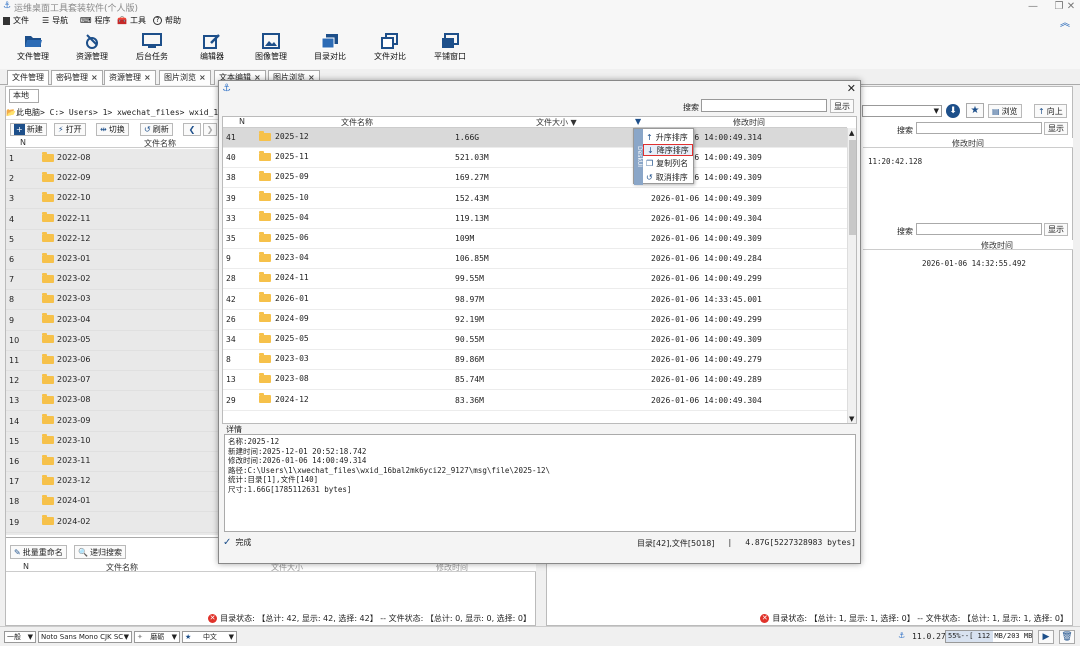 The height and width of the screenshot is (646, 1080). I want to click on table-row: 18 2024-01, so click(112, 502).